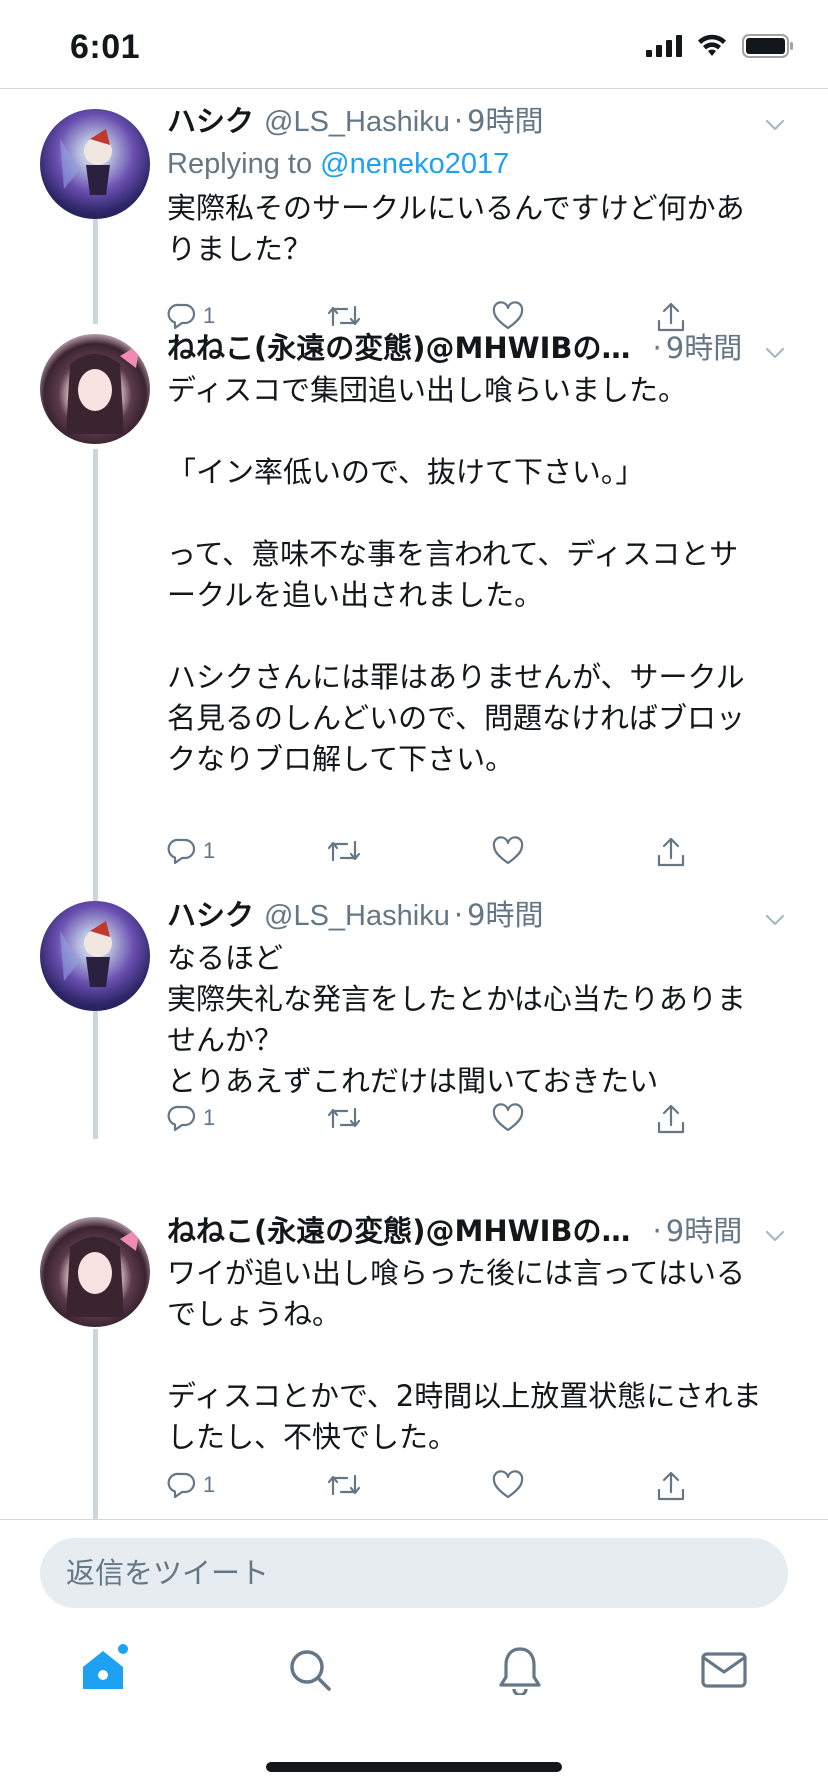 This screenshot has width=828, height=1792. I want to click on tab-search, so click(310, 1670).